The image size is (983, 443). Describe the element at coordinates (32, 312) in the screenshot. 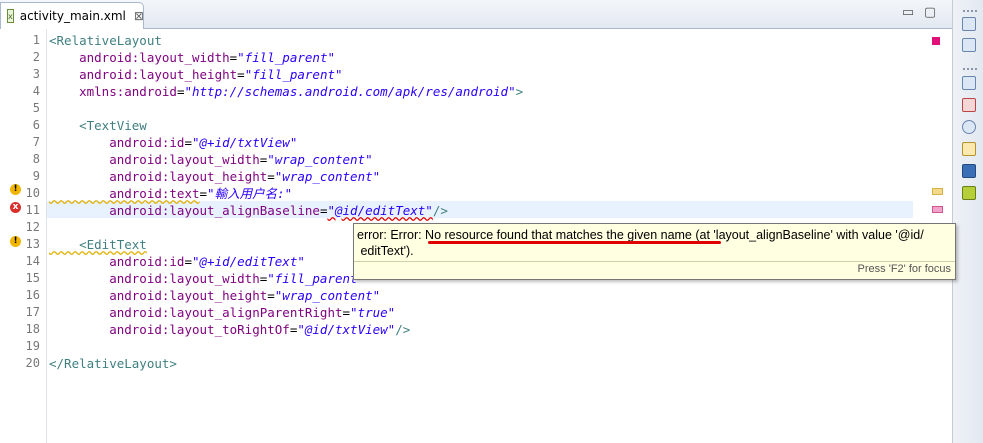

I see `line-number: 17` at that location.